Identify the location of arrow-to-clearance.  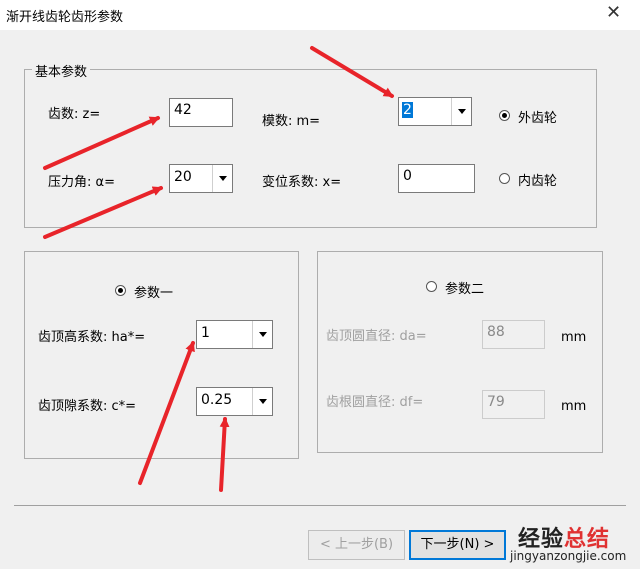
(224, 454).